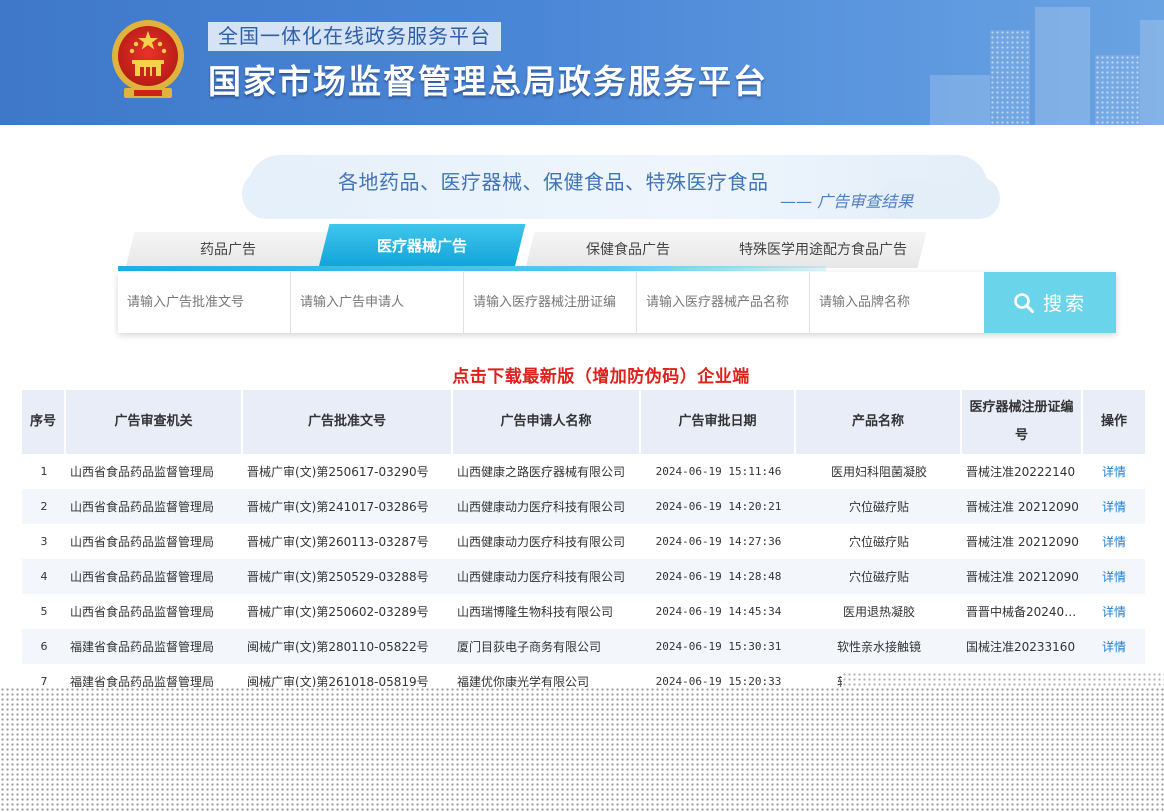 The width and height of the screenshot is (1164, 812). What do you see at coordinates (718, 422) in the screenshot?
I see `header-approval-date: 广告审批日期` at bounding box center [718, 422].